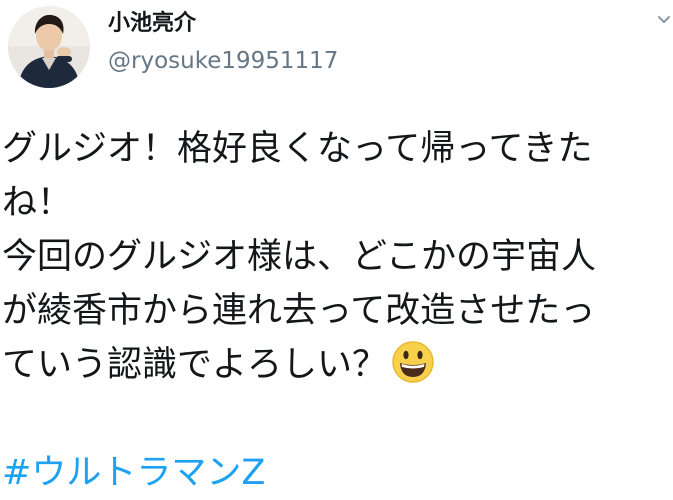  Describe the element at coordinates (413, 362) in the screenshot. I see `grinning-face-emoji-icon` at that location.